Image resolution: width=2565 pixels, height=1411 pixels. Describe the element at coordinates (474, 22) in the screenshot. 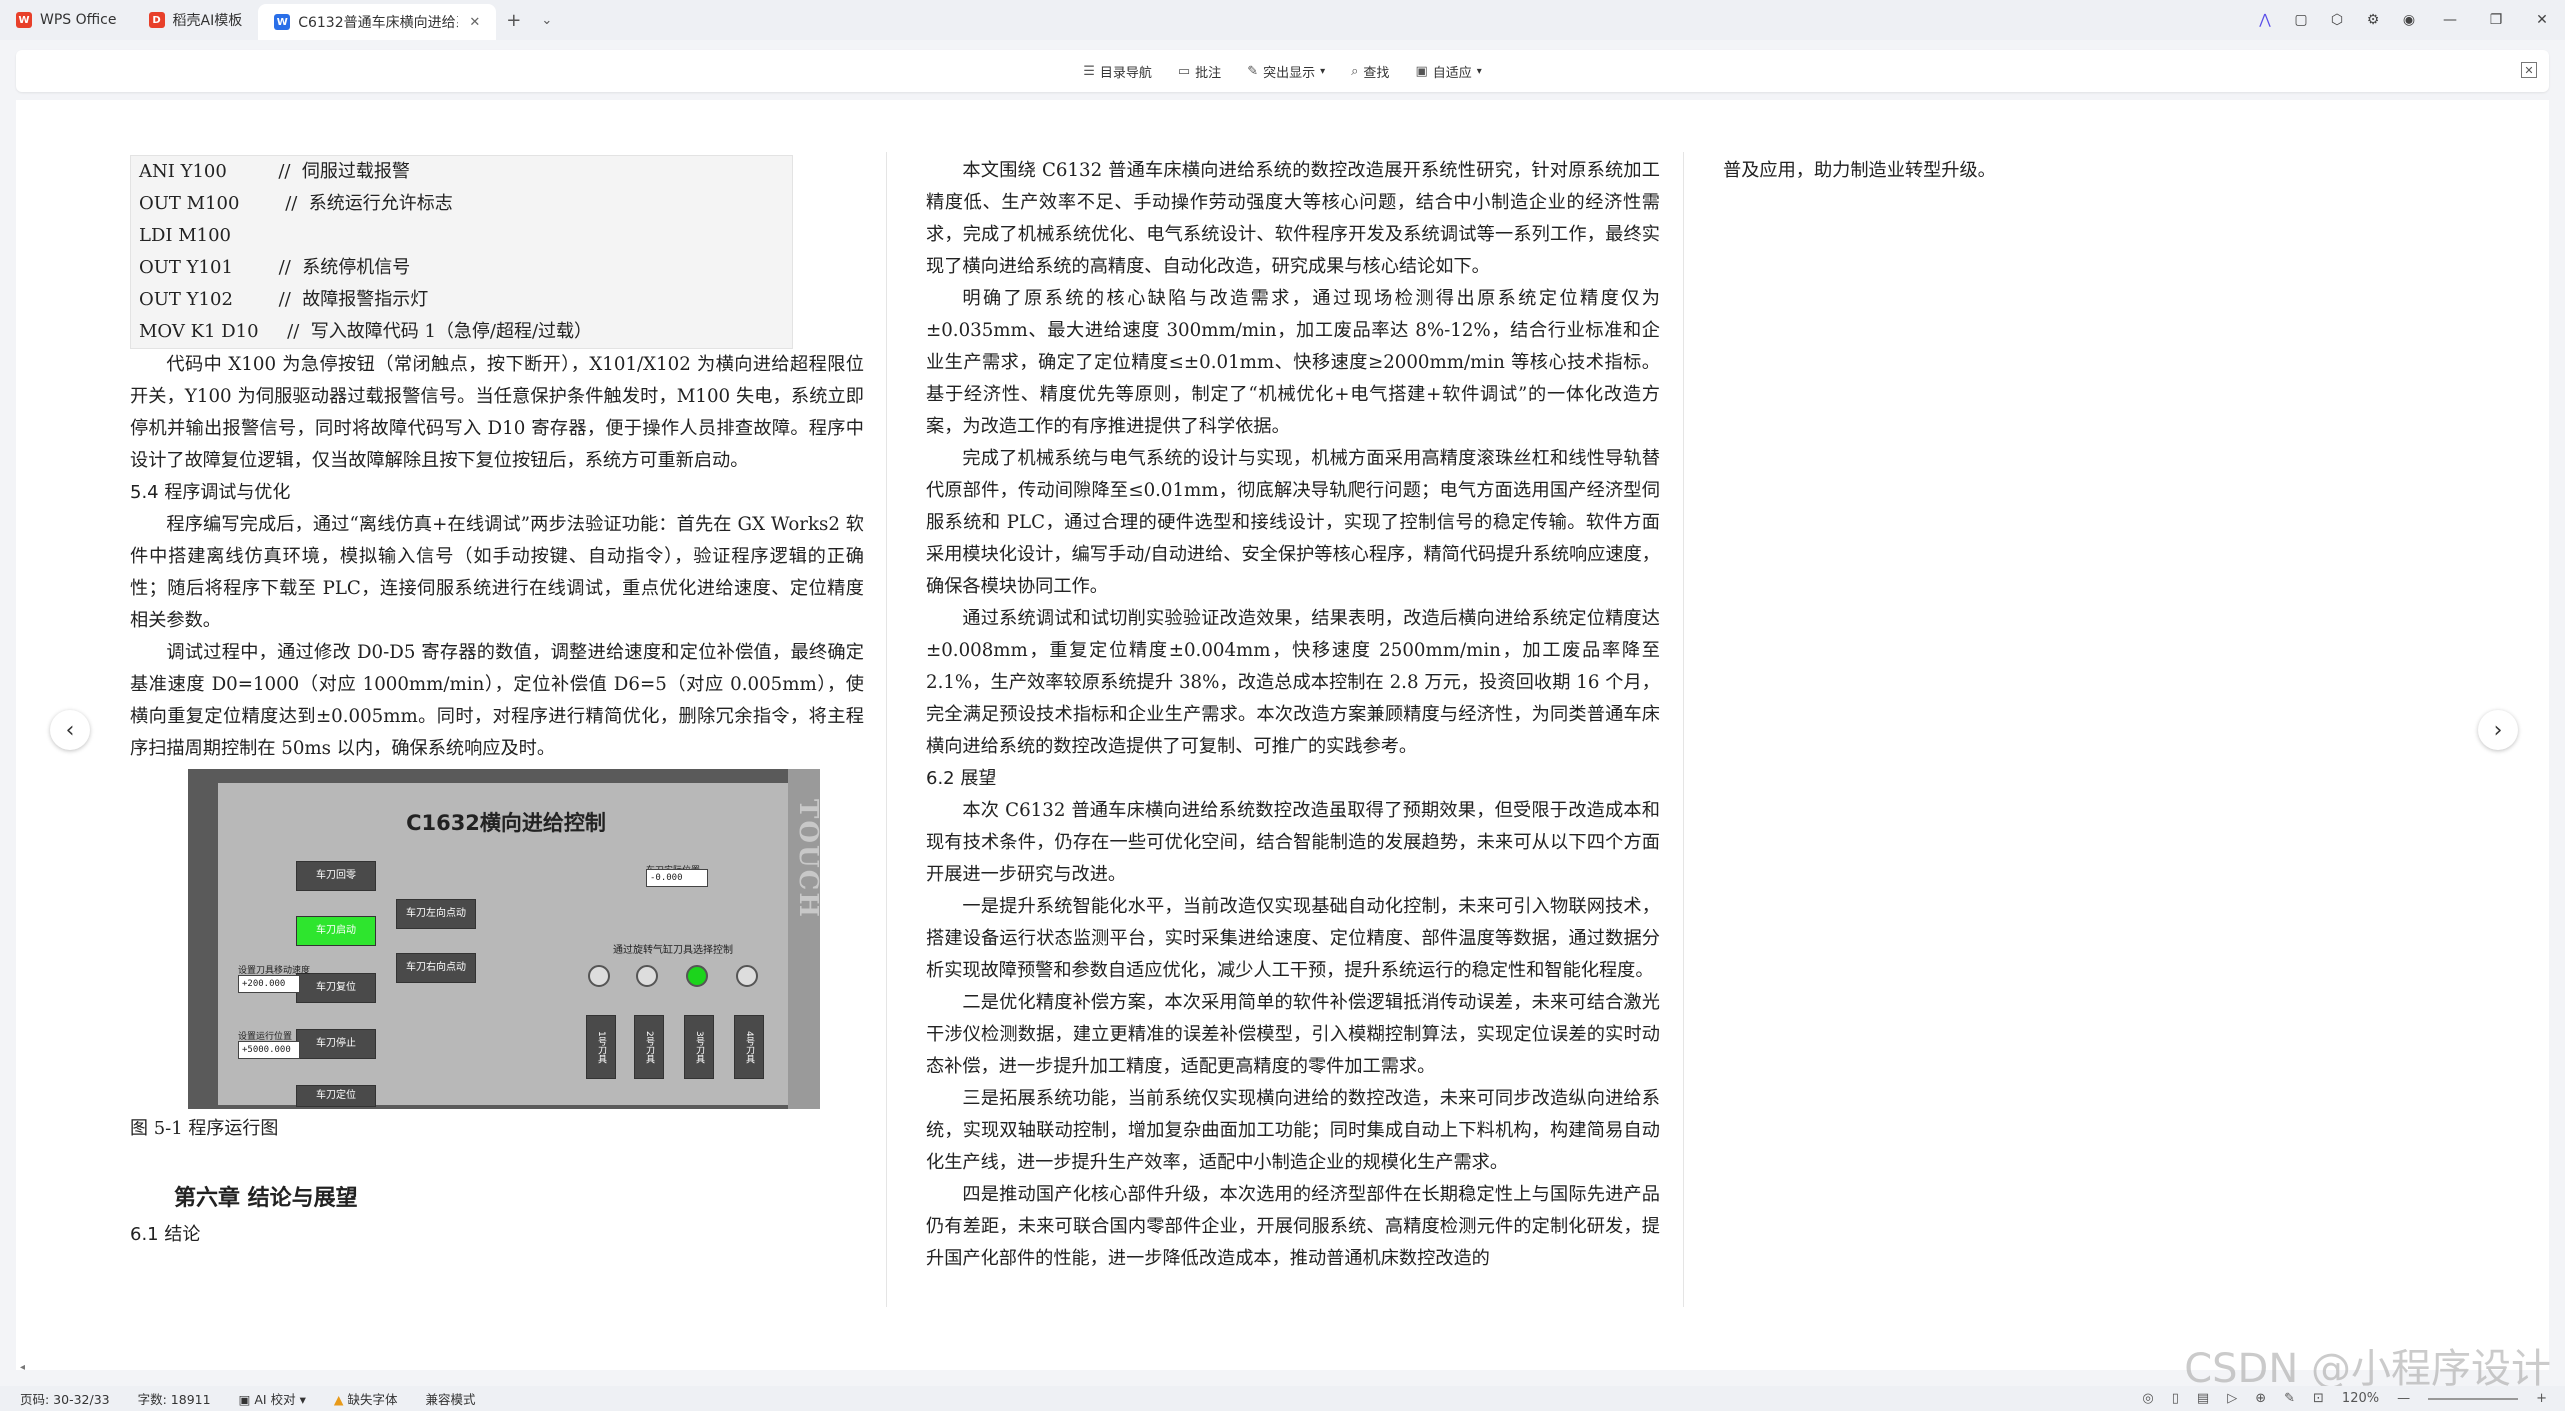

I see `tab-close-icon: ✕` at that location.